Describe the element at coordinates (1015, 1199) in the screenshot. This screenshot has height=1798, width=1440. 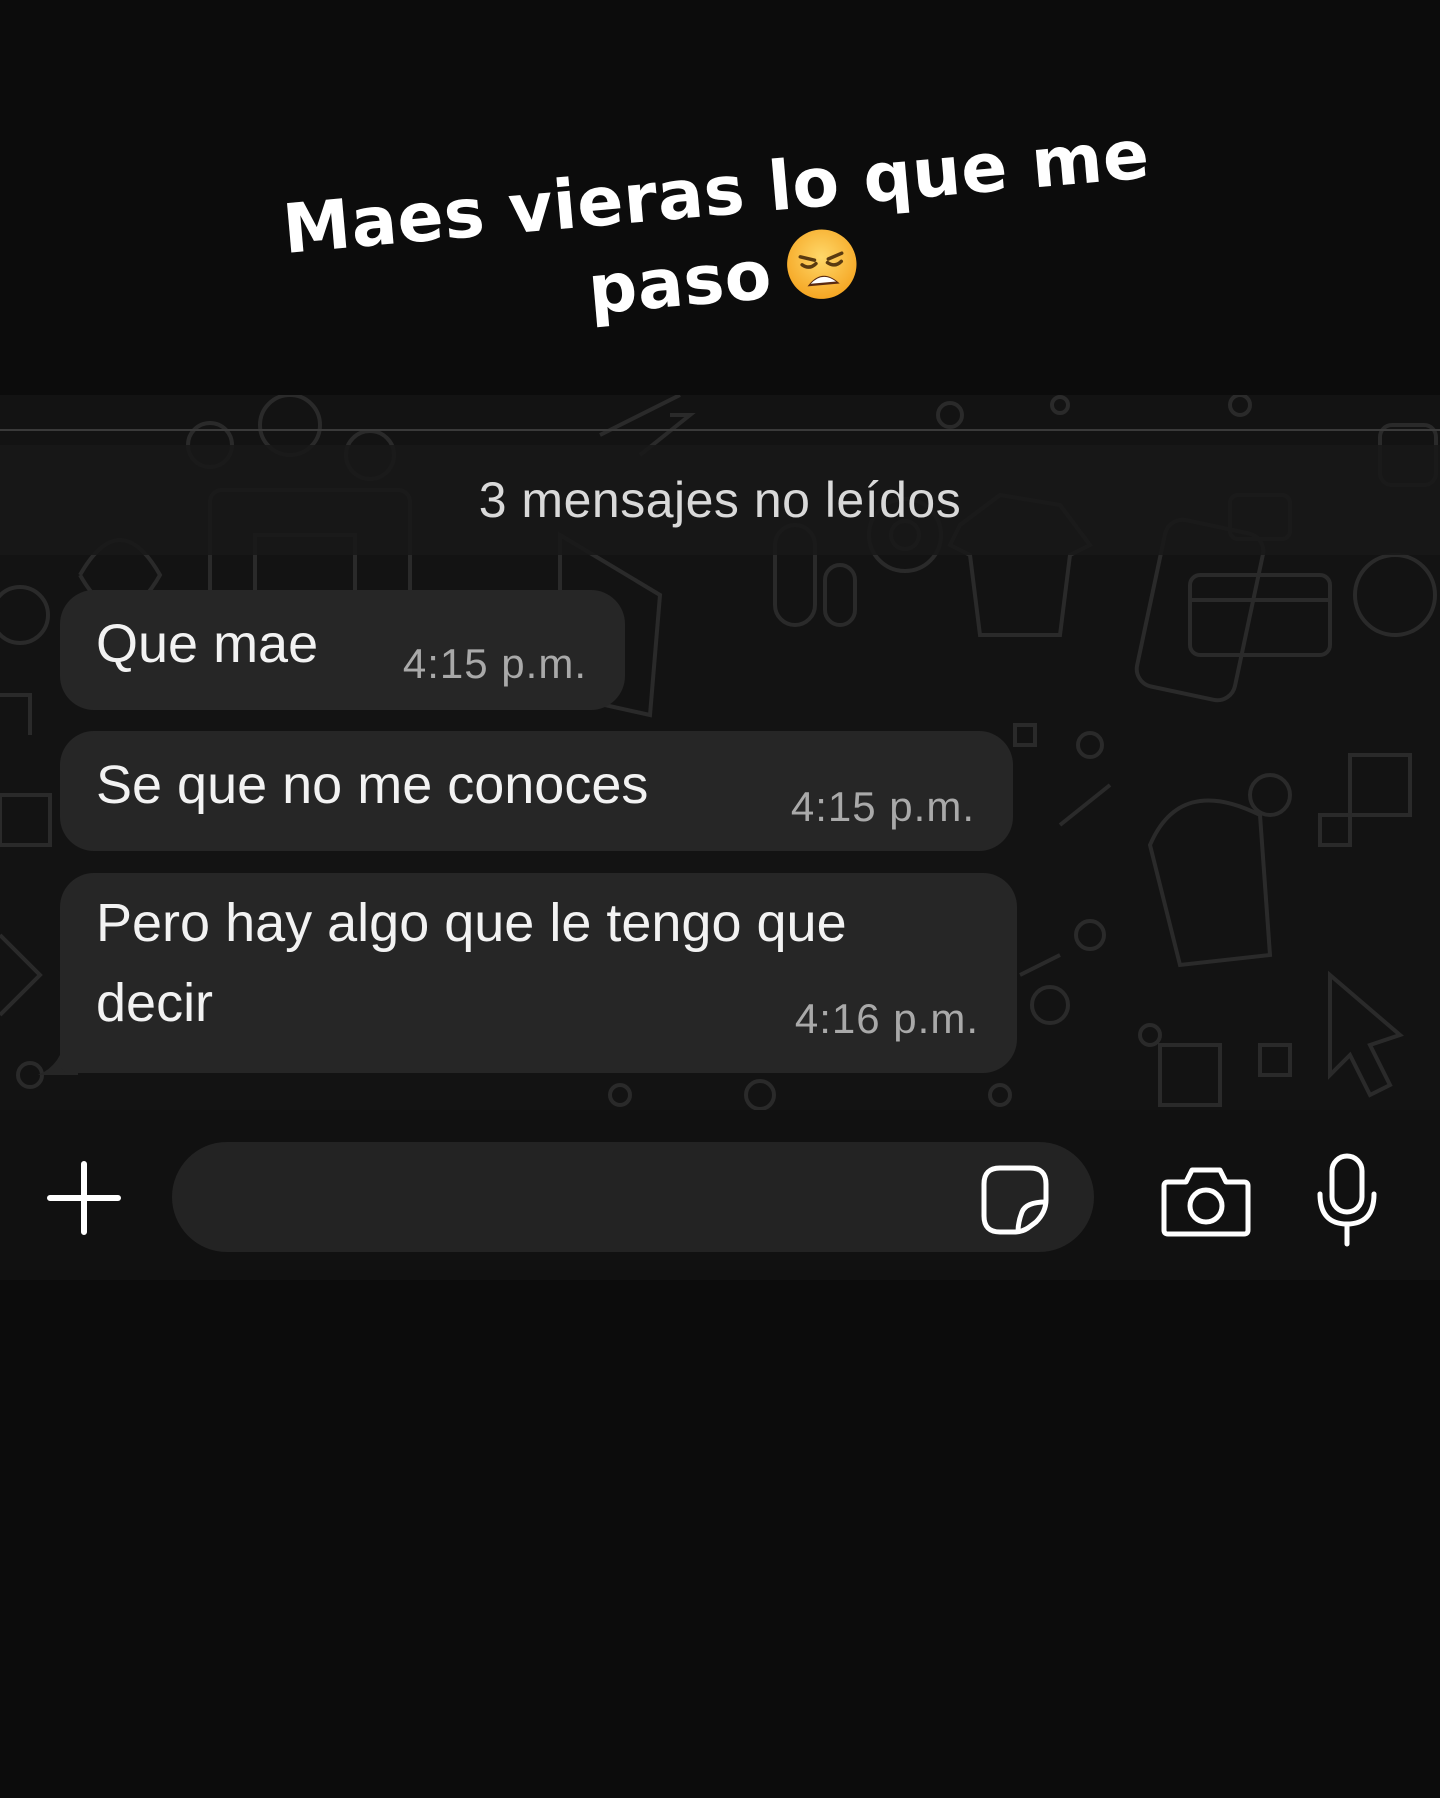
I see `sticker-icon` at that location.